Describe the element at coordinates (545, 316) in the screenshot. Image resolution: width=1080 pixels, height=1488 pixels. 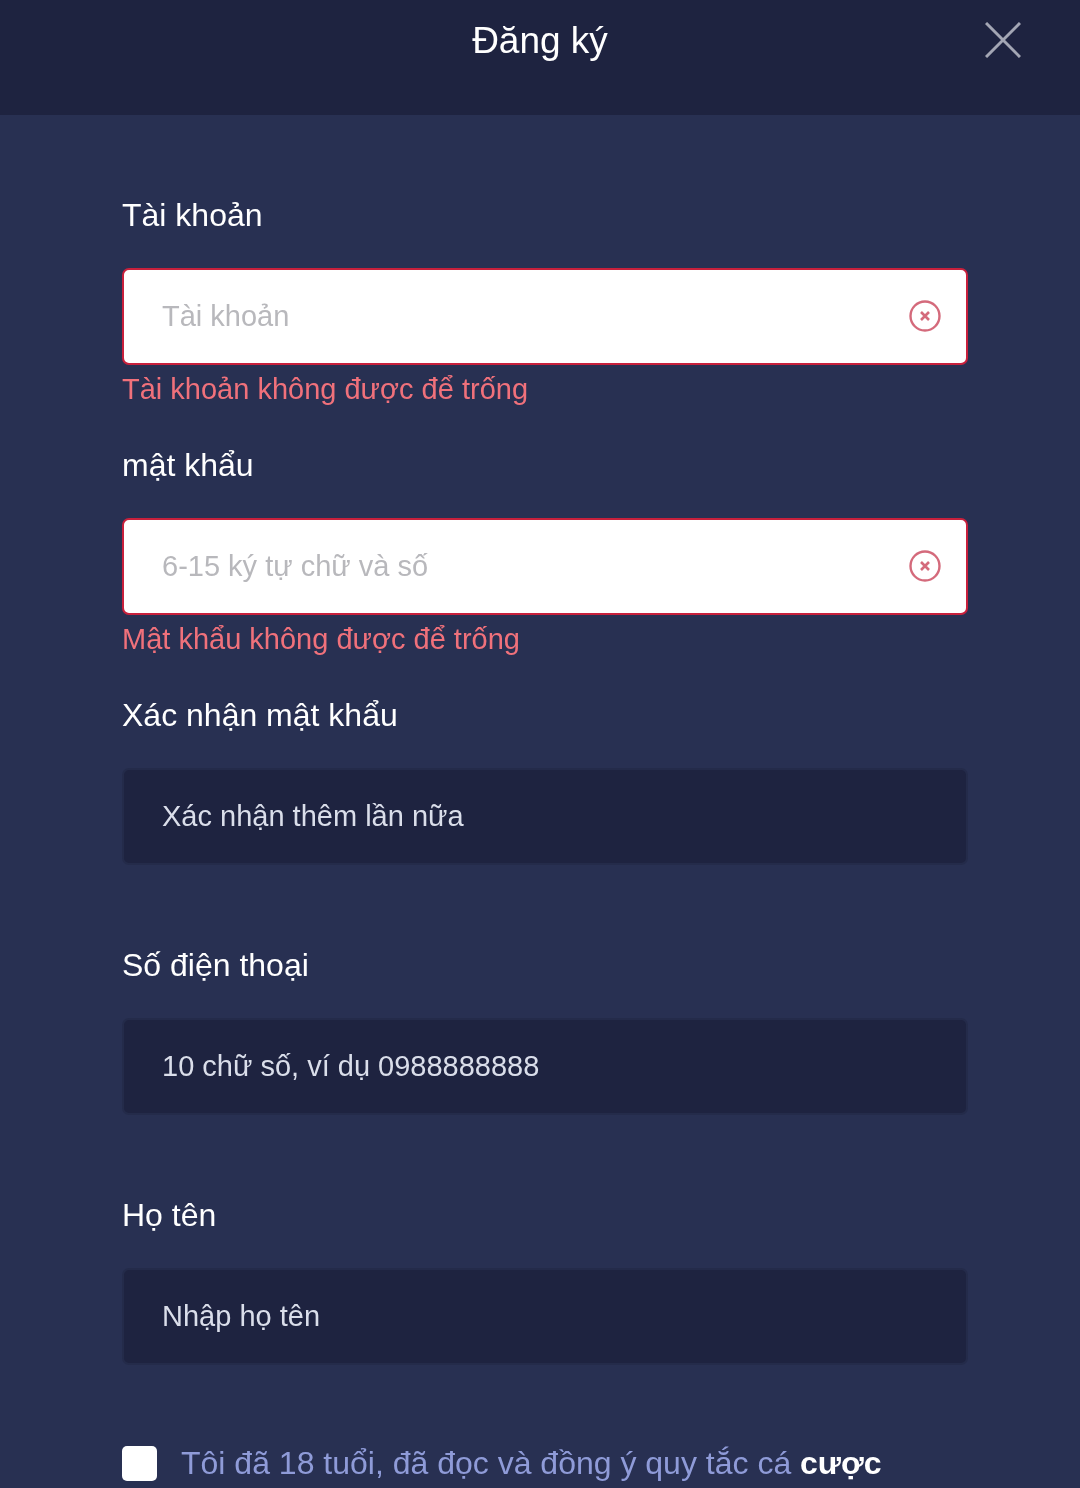
I see `input-field: Tài khoản` at that location.